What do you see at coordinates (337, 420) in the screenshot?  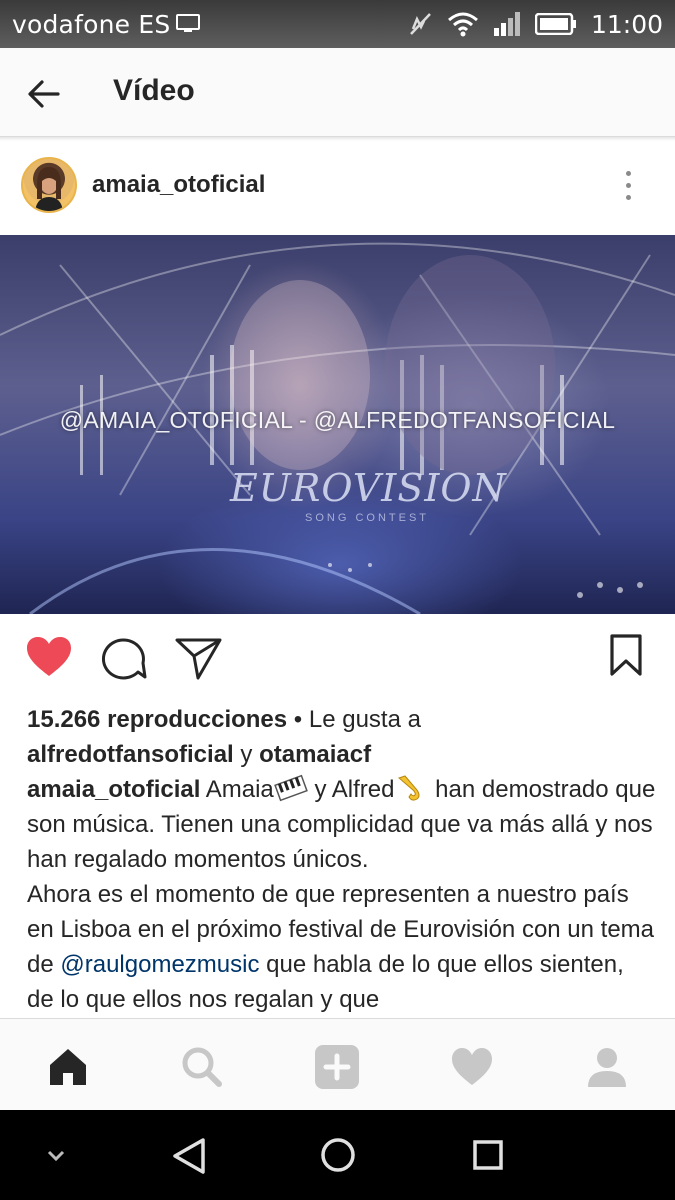 I see `video-overlay-text: @AMAIA_OTOFICIAL - @ALFREDOTFANSOFICIAL` at bounding box center [337, 420].